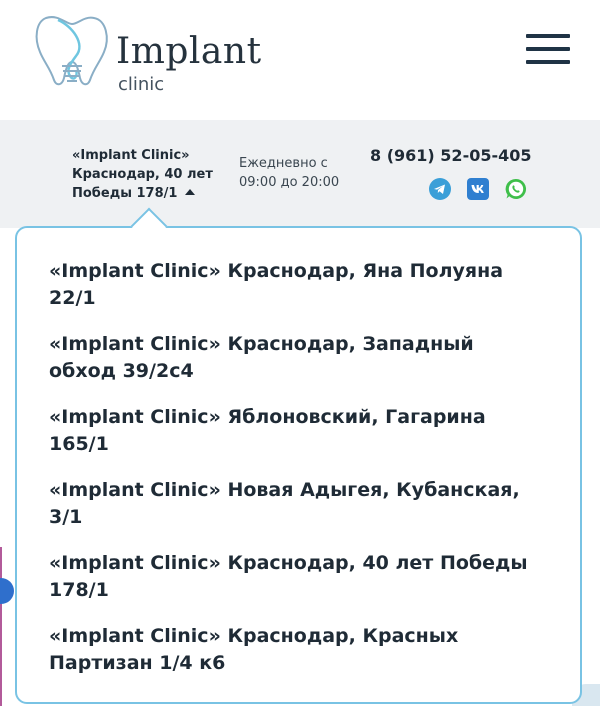  I want to click on logo-subtitle: clinic, so click(141, 84).